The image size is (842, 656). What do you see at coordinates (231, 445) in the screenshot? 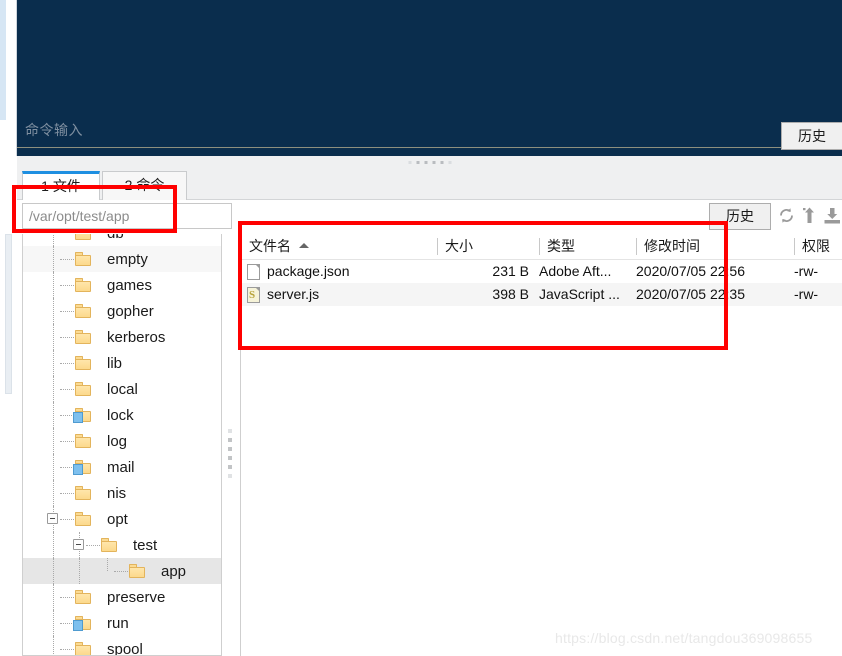
I see `vertical-splitter` at bounding box center [231, 445].